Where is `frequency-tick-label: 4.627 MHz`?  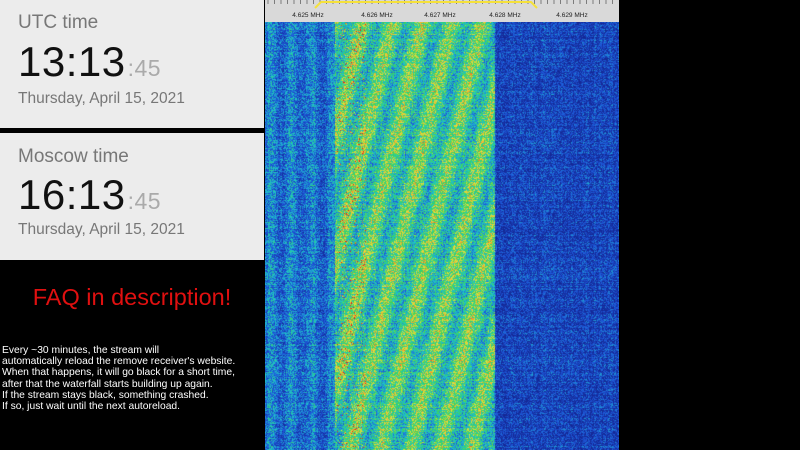
frequency-tick-label: 4.627 MHz is located at coordinates (439, 15).